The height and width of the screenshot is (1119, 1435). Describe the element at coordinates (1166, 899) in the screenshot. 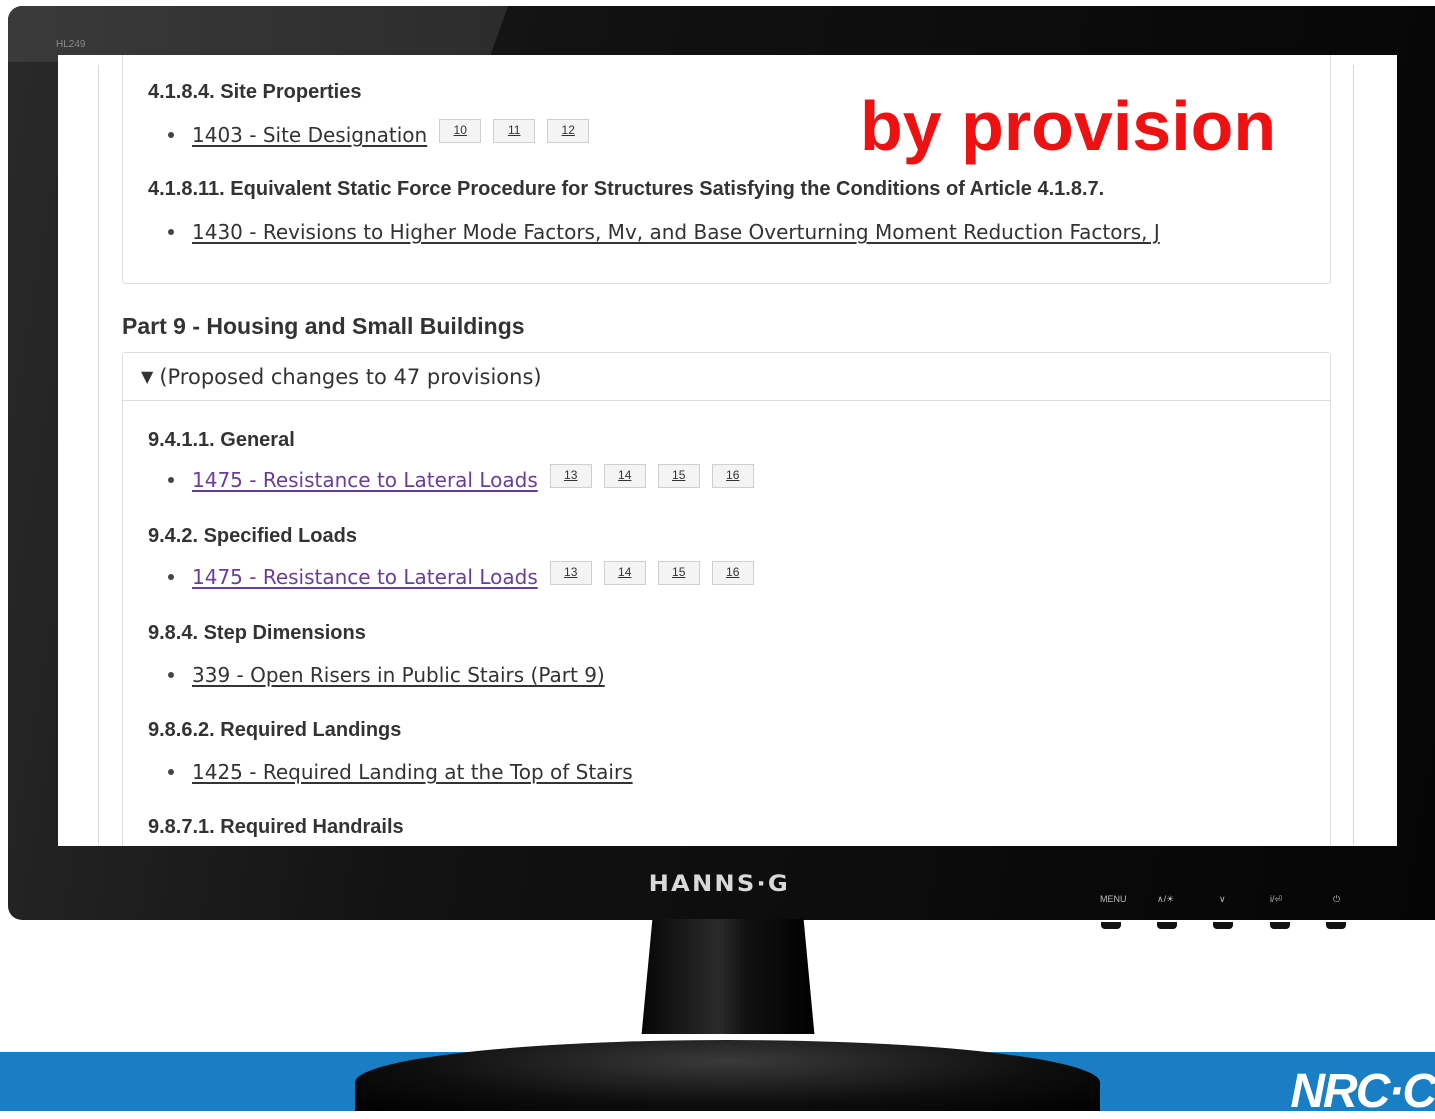

I see `brightness-button-label: ∧/☀` at that location.